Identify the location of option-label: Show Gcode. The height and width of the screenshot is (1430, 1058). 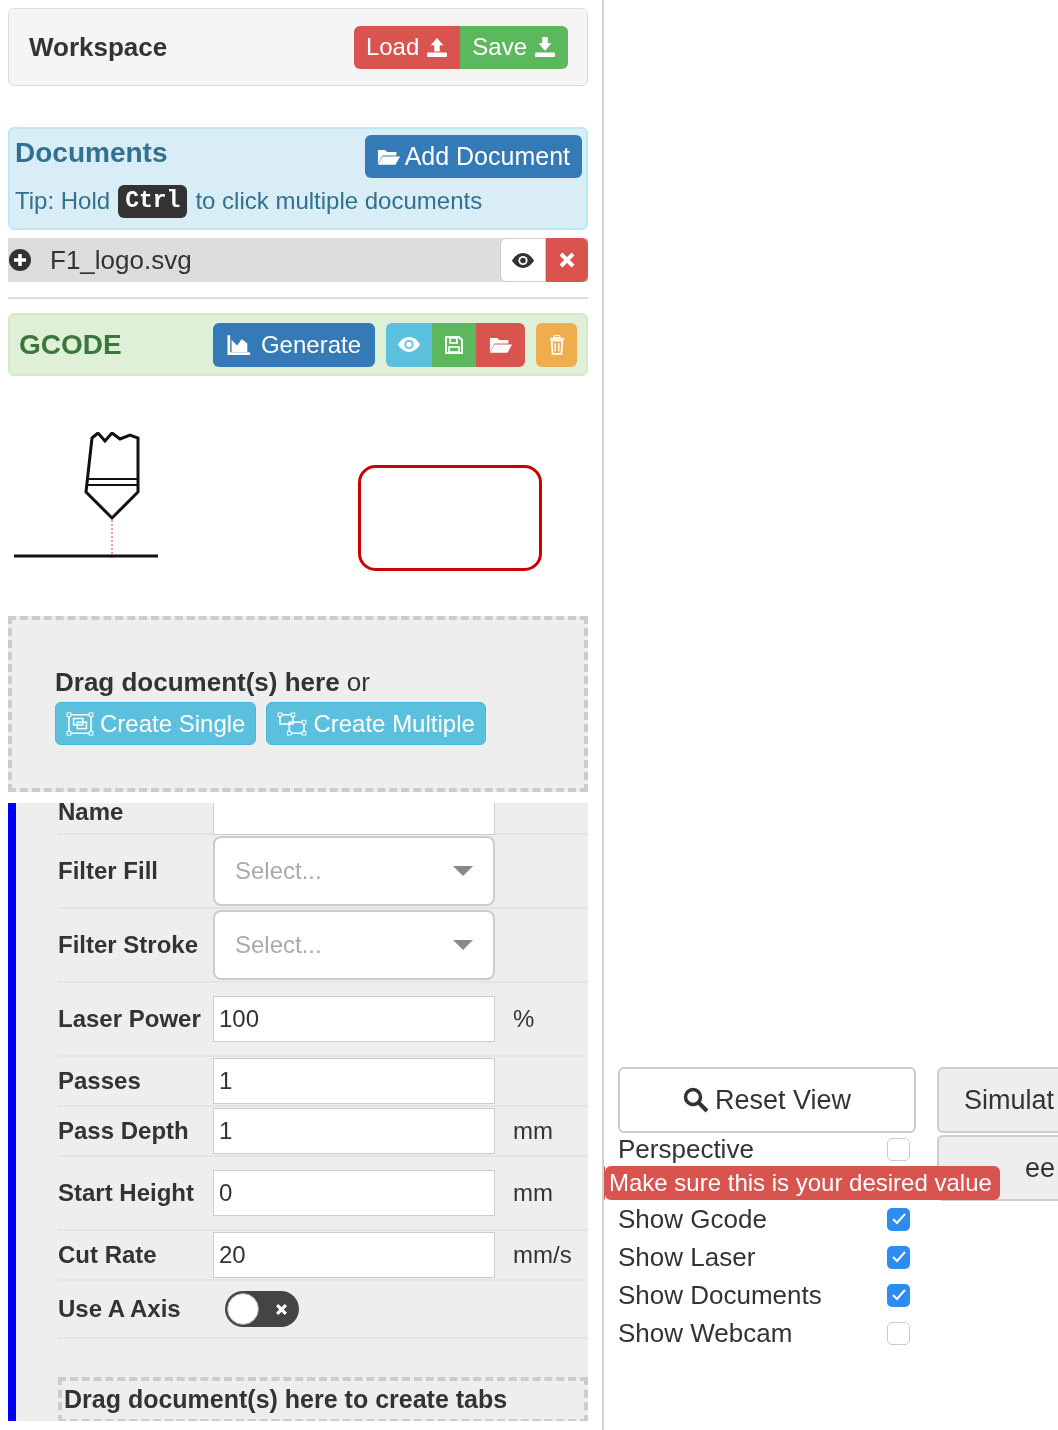
(692, 1219).